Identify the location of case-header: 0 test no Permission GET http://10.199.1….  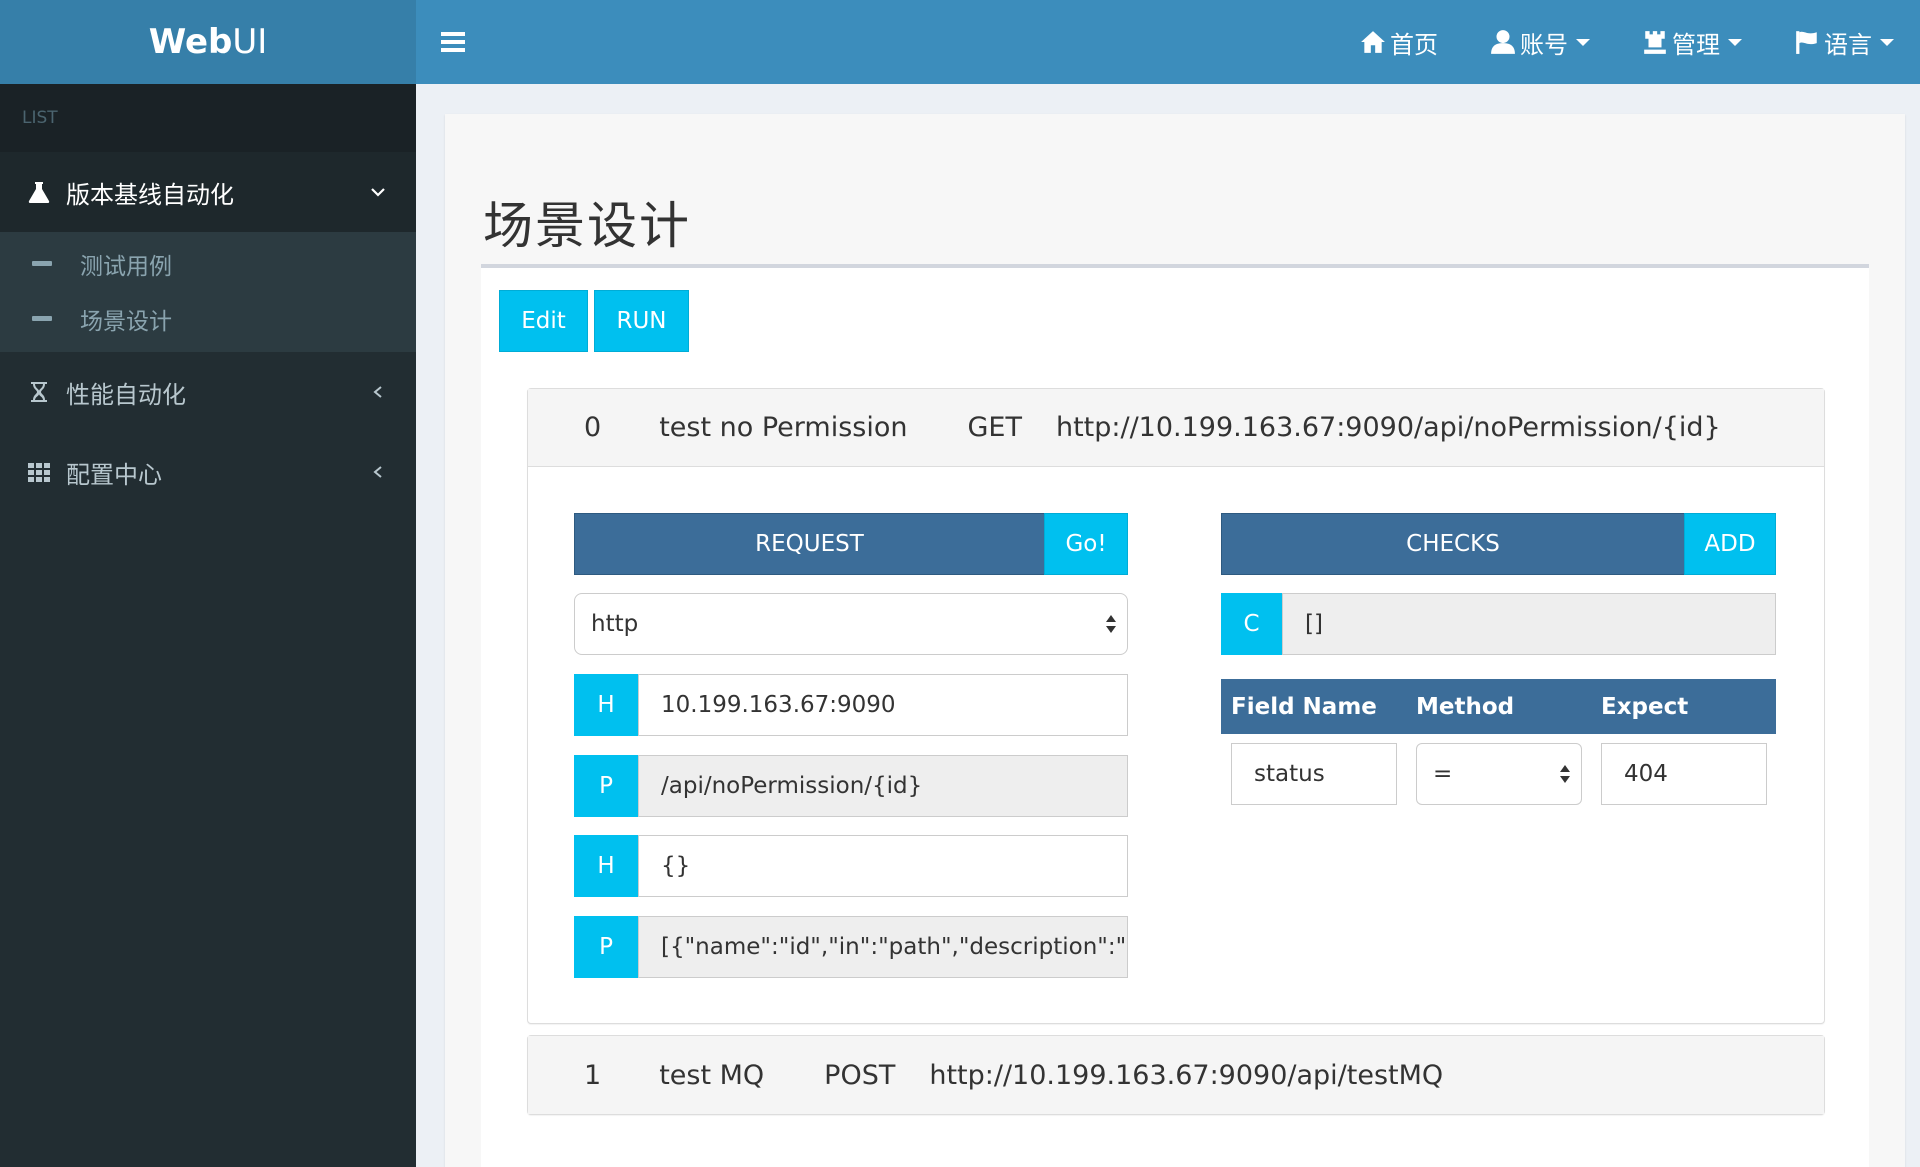
(1176, 428).